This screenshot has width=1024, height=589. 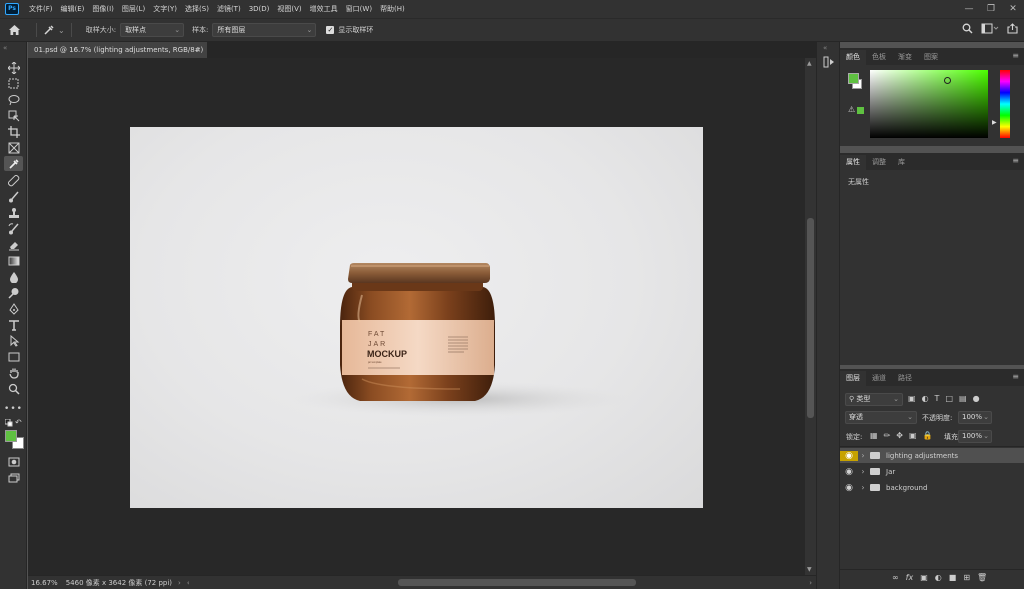 I want to click on history-brush-tool-icon, so click(x=13, y=228).